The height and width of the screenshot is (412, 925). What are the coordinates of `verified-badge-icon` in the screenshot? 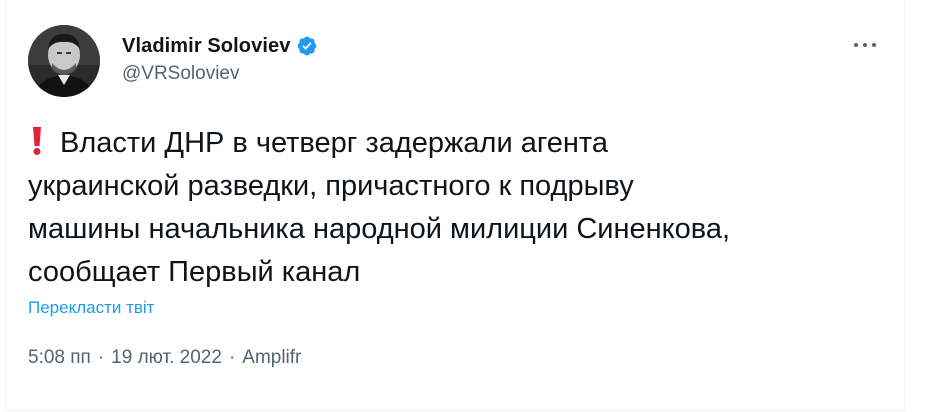 It's located at (307, 46).